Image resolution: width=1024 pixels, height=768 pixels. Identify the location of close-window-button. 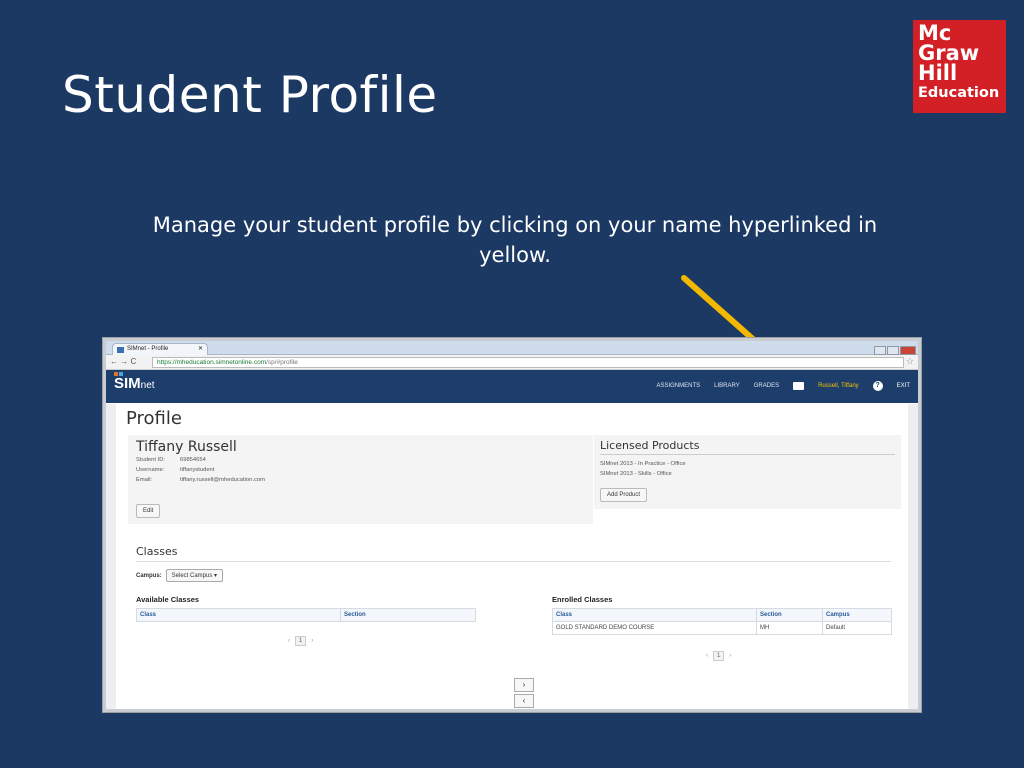
(908, 350).